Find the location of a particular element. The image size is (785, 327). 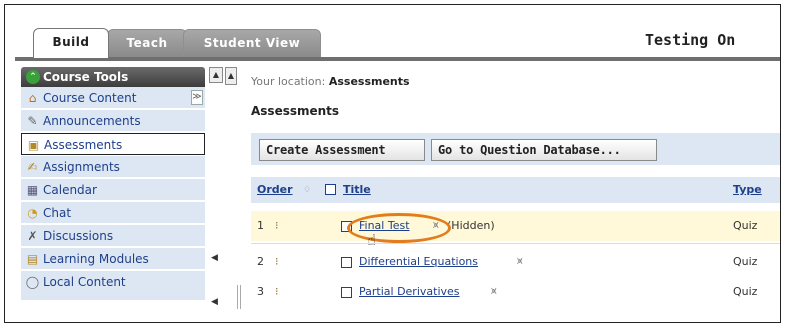

assessment-link: Partial Derivatives is located at coordinates (409, 292).